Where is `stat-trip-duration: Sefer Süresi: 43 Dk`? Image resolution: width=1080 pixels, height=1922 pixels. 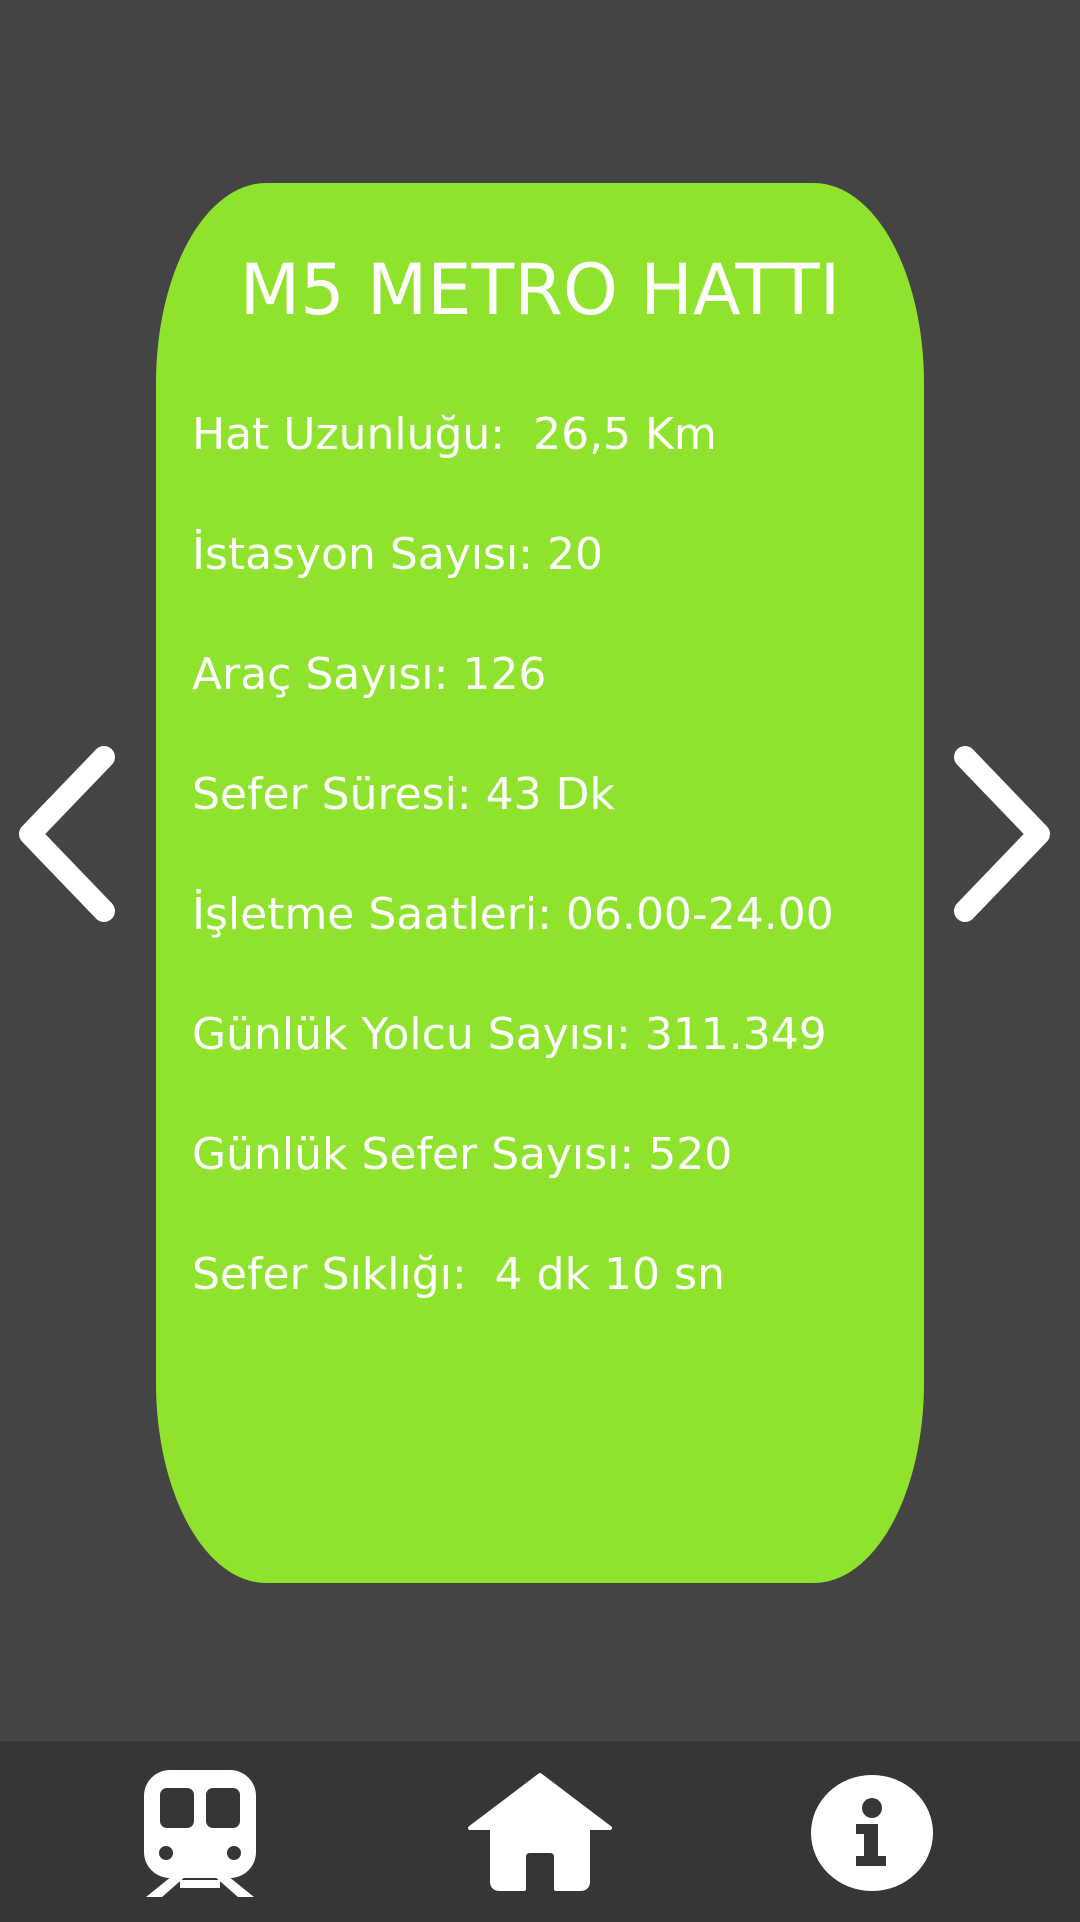 stat-trip-duration: Sefer Süresi: 43 Dk is located at coordinates (403, 794).